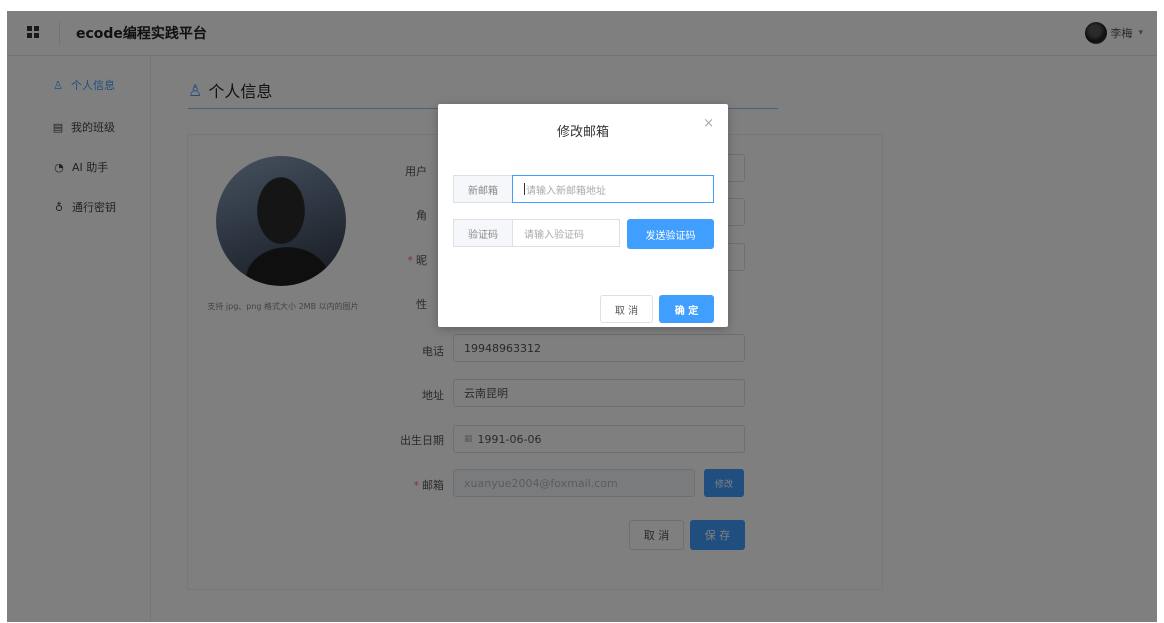 This screenshot has width=1164, height=623. What do you see at coordinates (670, 234) in the screenshot?
I see `send-code-button: 发送验证码` at bounding box center [670, 234].